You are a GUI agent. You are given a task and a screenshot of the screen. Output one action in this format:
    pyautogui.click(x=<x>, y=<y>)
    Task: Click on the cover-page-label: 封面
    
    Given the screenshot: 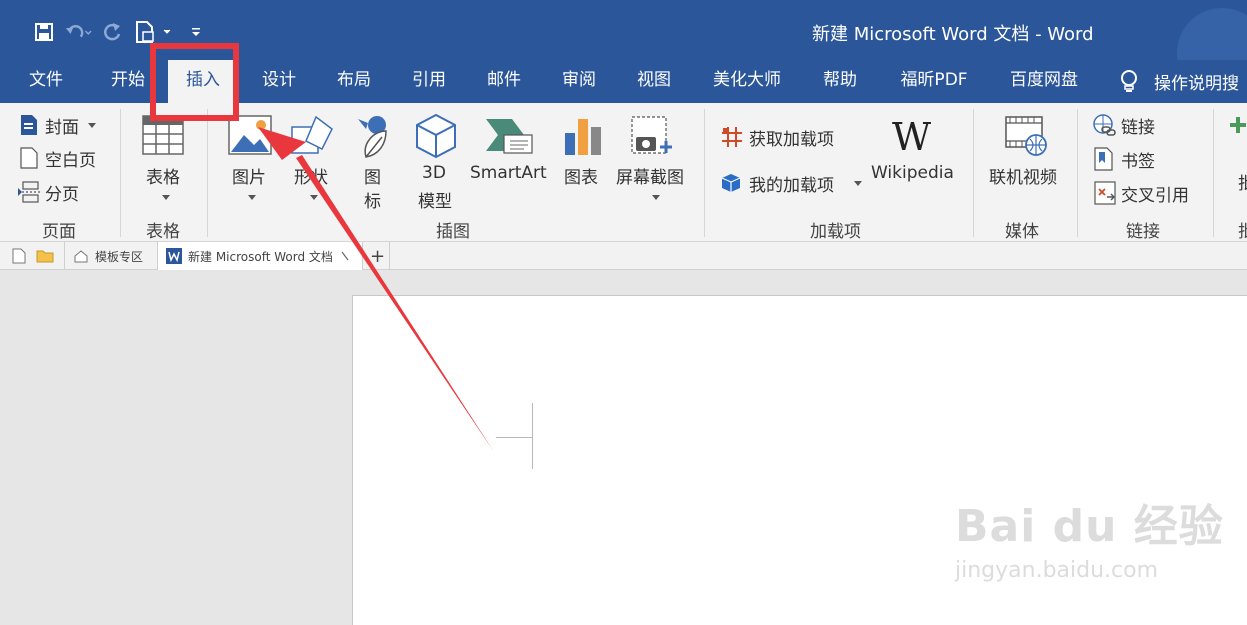 What is the action you would take?
    pyautogui.click(x=62, y=128)
    